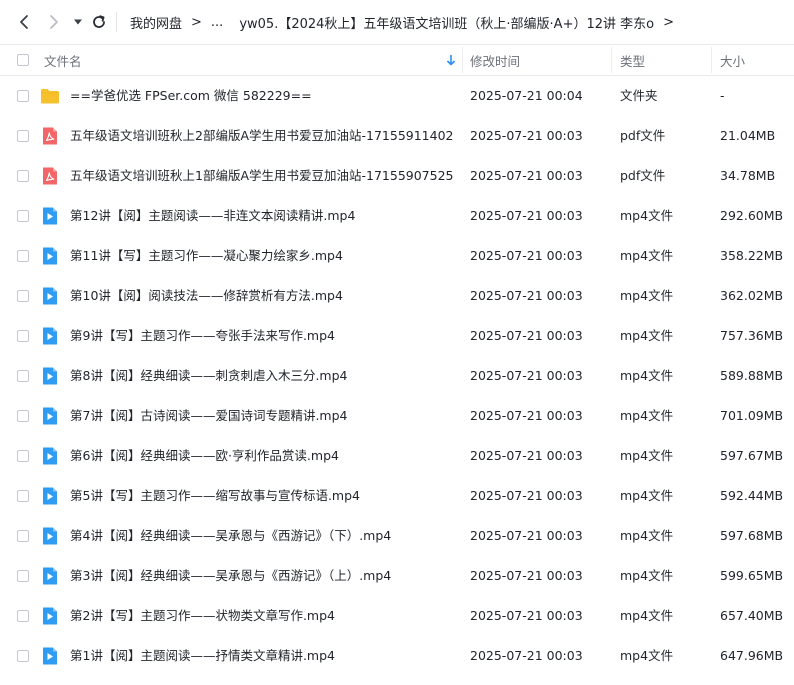  I want to click on file-size: -, so click(722, 95).